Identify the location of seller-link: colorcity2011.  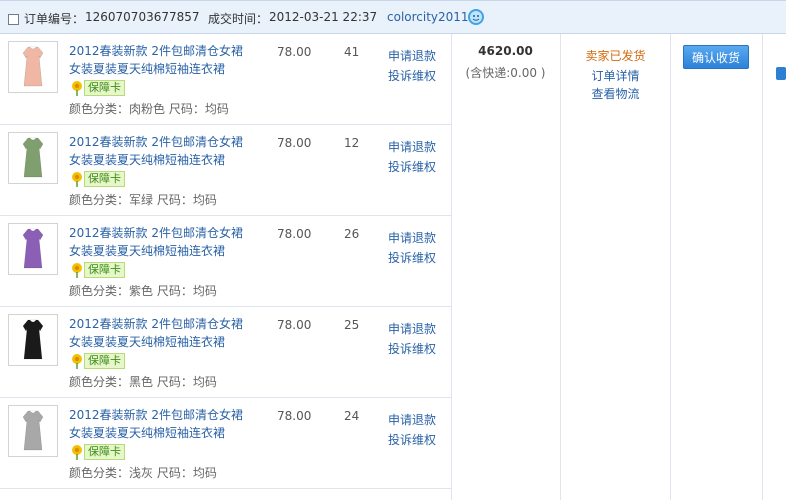
(428, 17).